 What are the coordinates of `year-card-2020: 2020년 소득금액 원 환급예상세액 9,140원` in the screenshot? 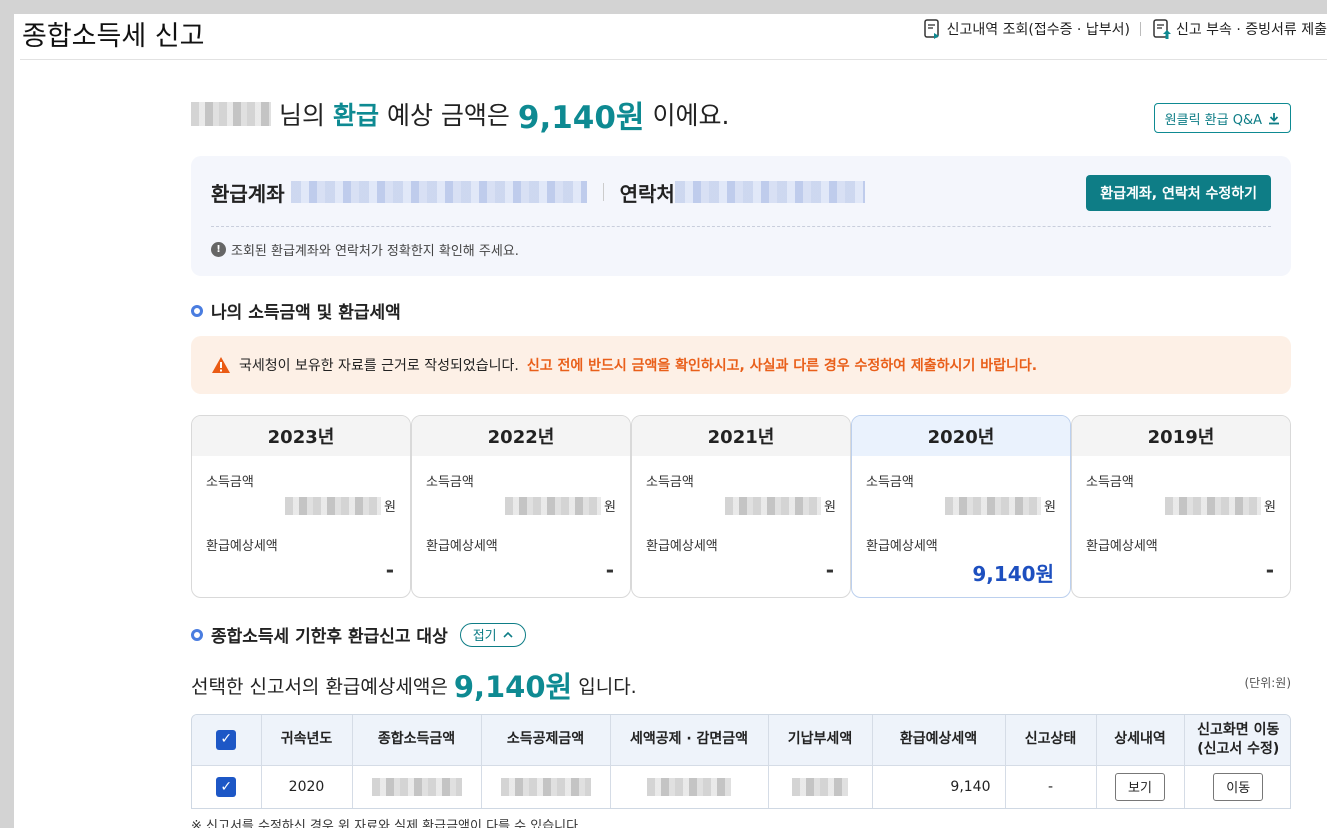 It's located at (961, 506).